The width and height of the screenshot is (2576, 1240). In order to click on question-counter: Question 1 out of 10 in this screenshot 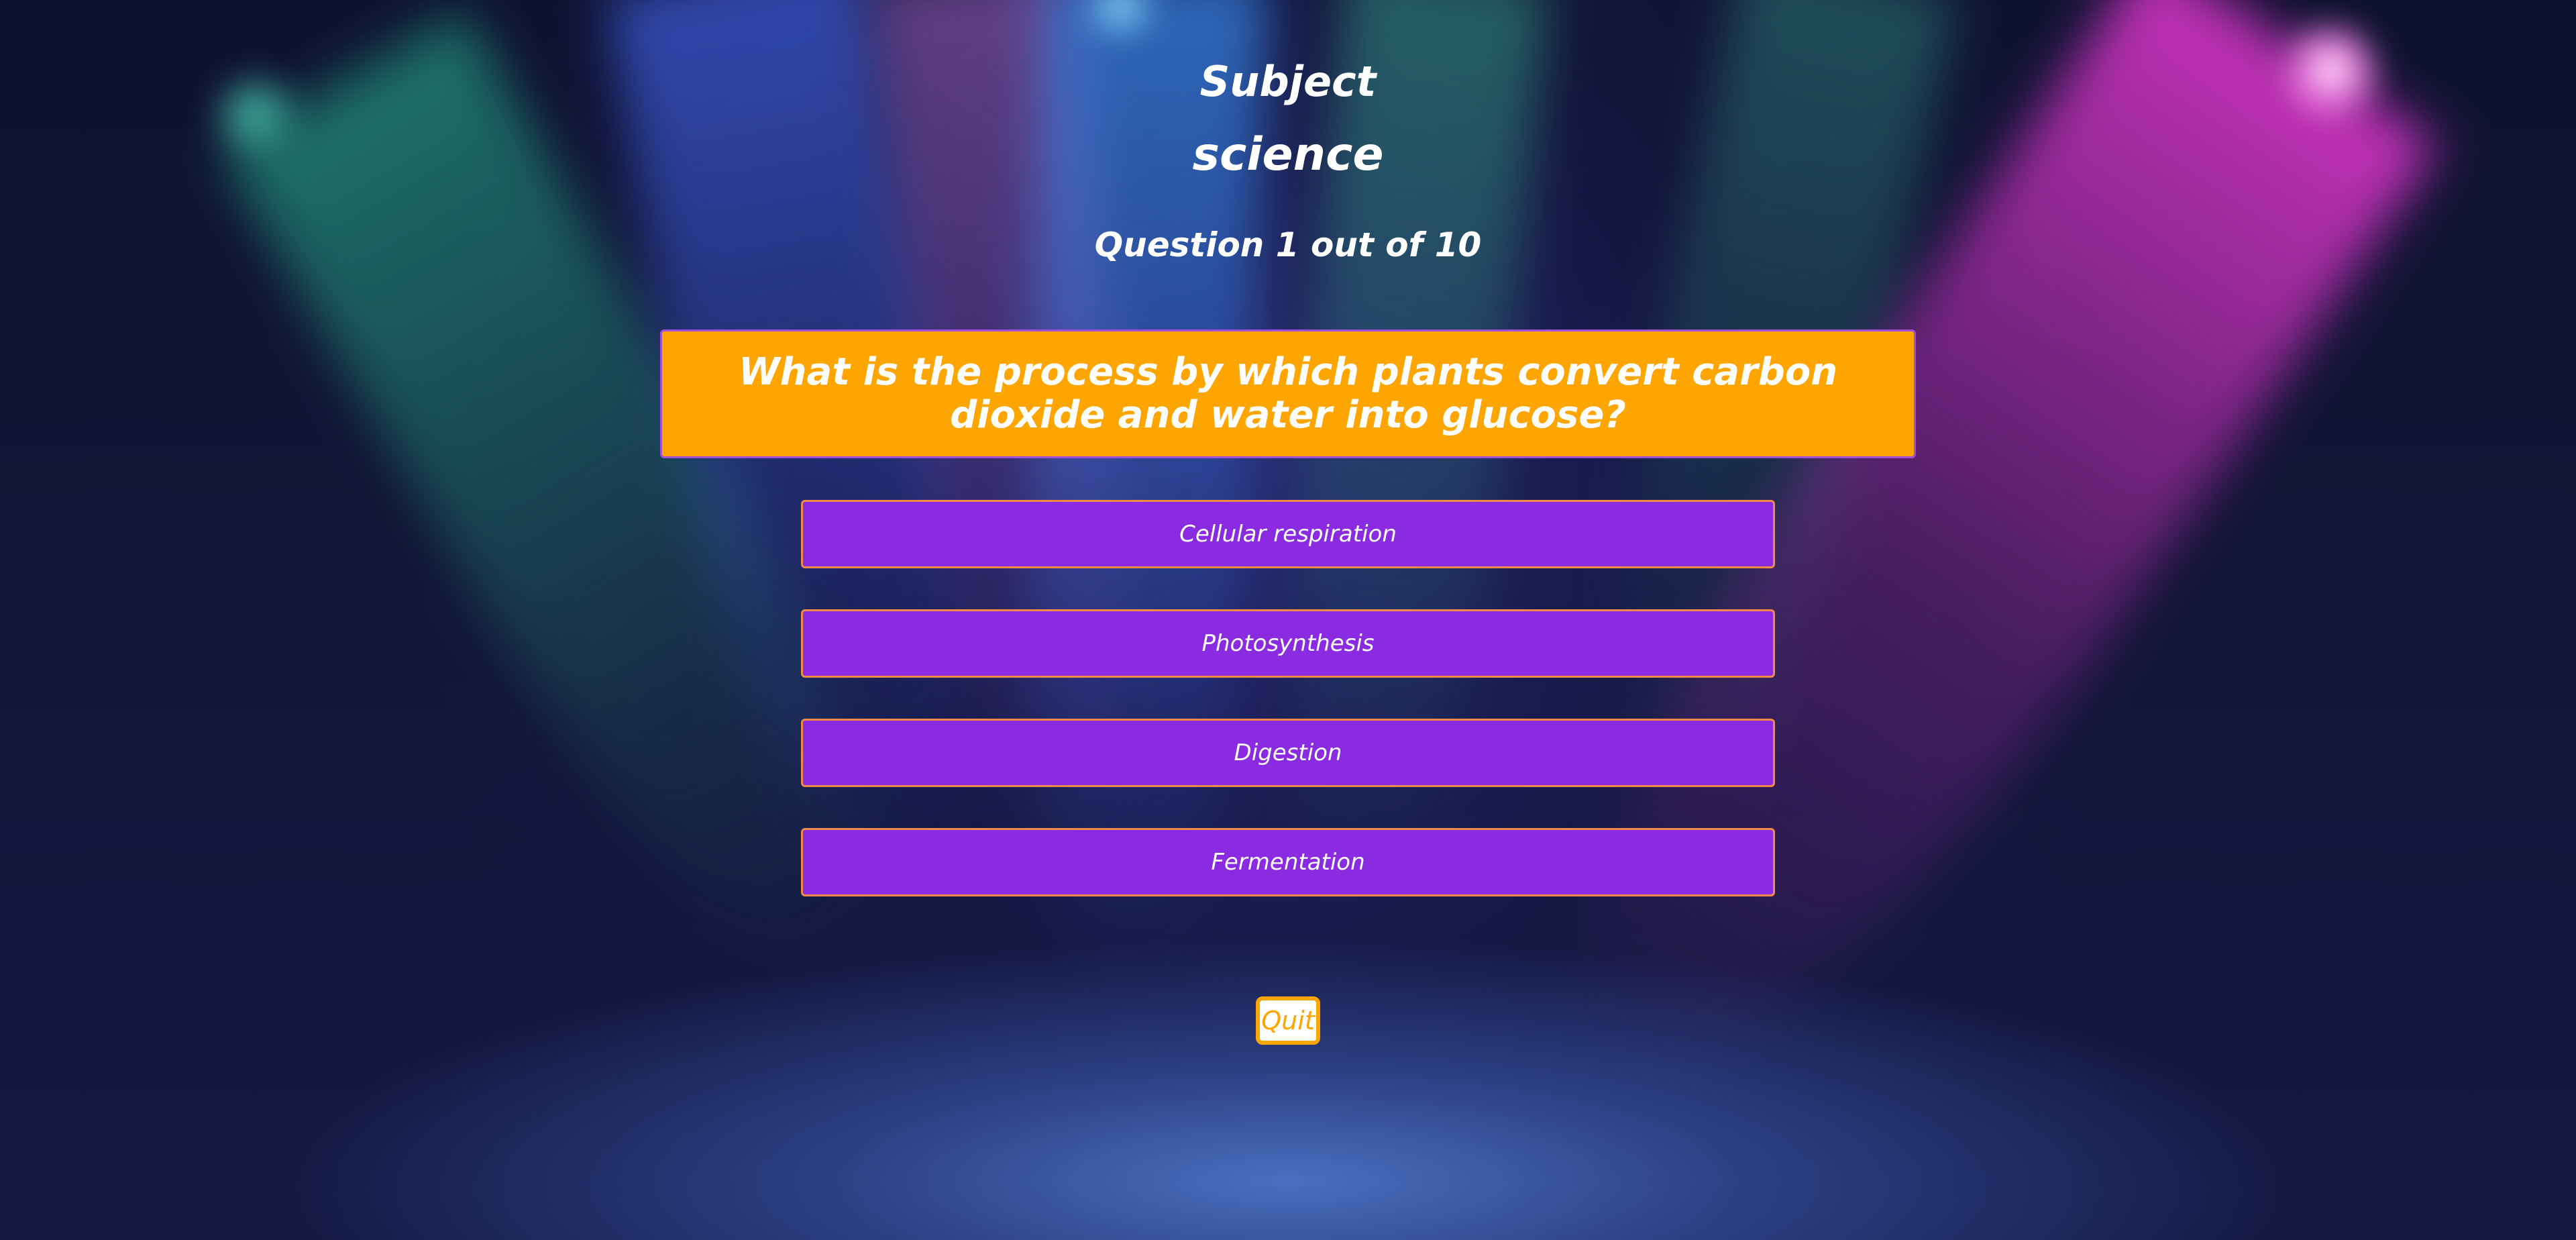, I will do `click(1288, 244)`.